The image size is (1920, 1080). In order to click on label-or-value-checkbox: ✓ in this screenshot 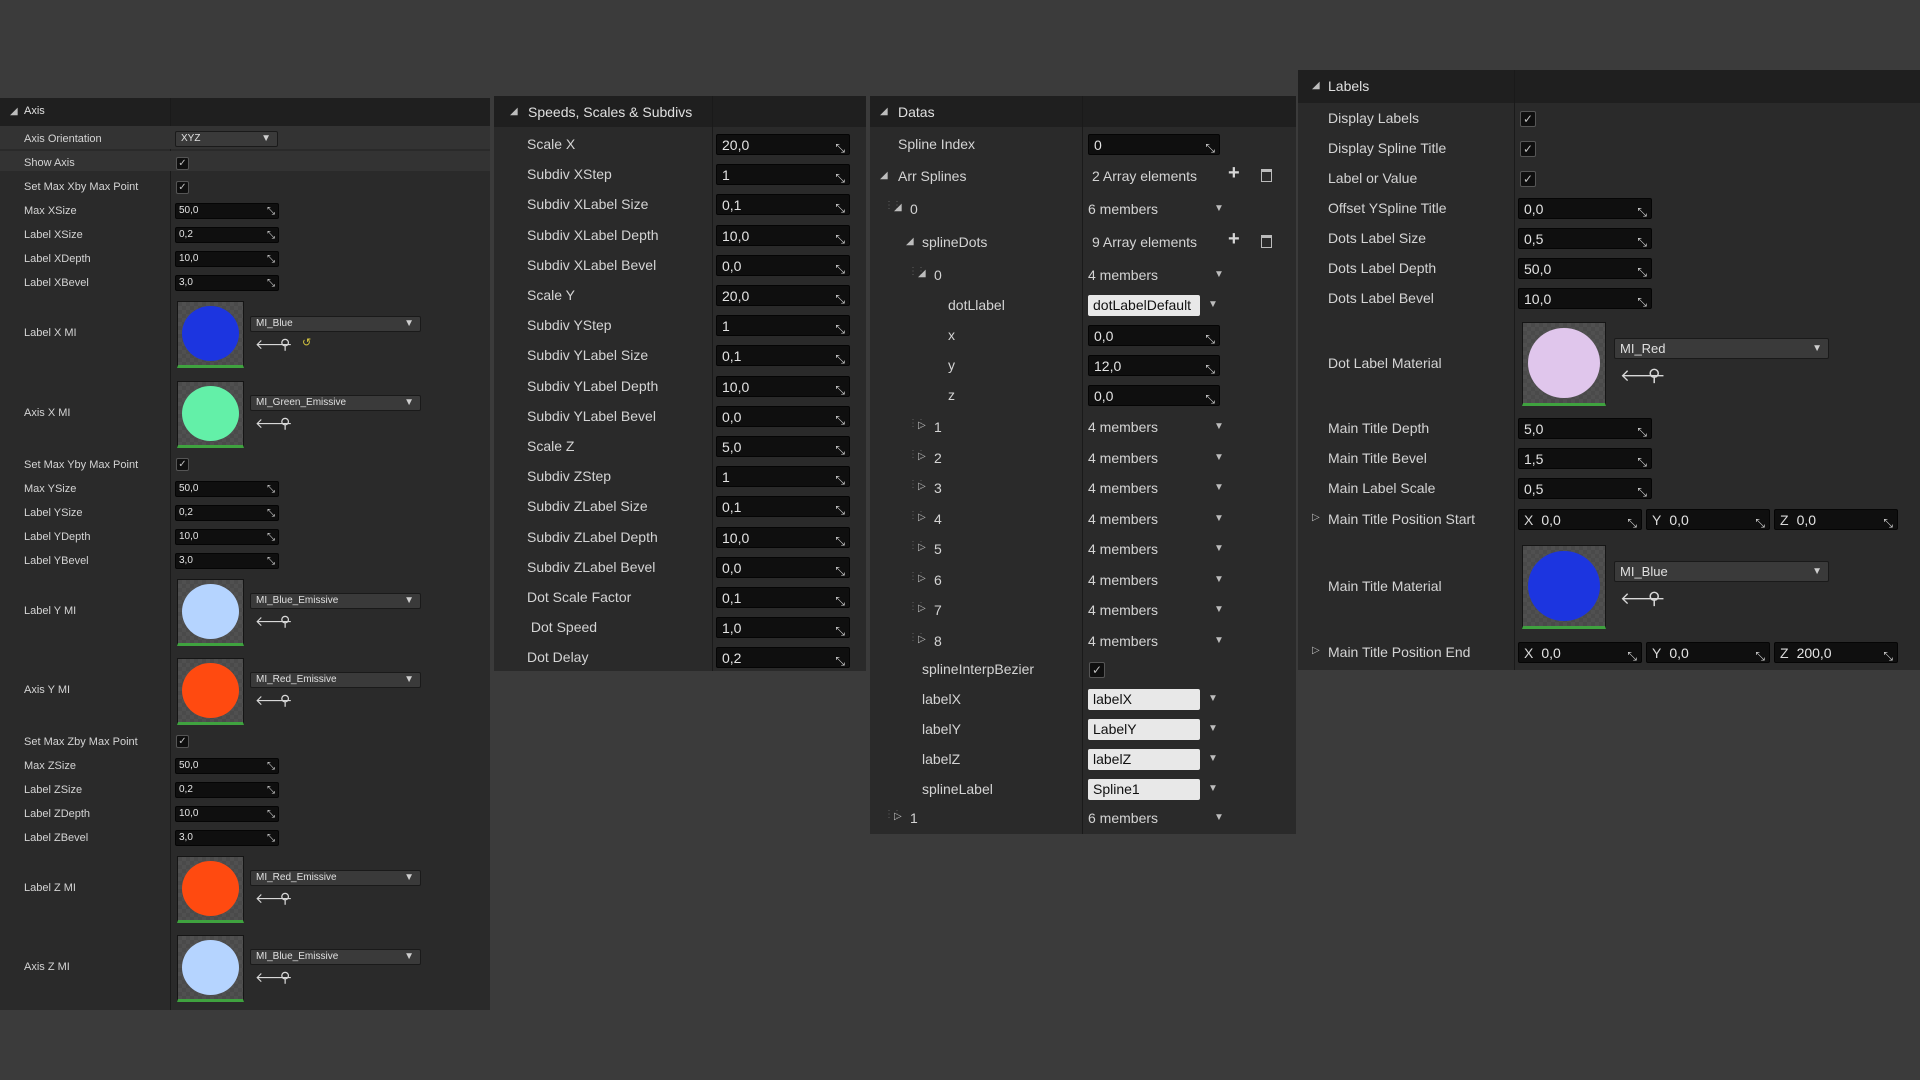, I will do `click(1528, 179)`.